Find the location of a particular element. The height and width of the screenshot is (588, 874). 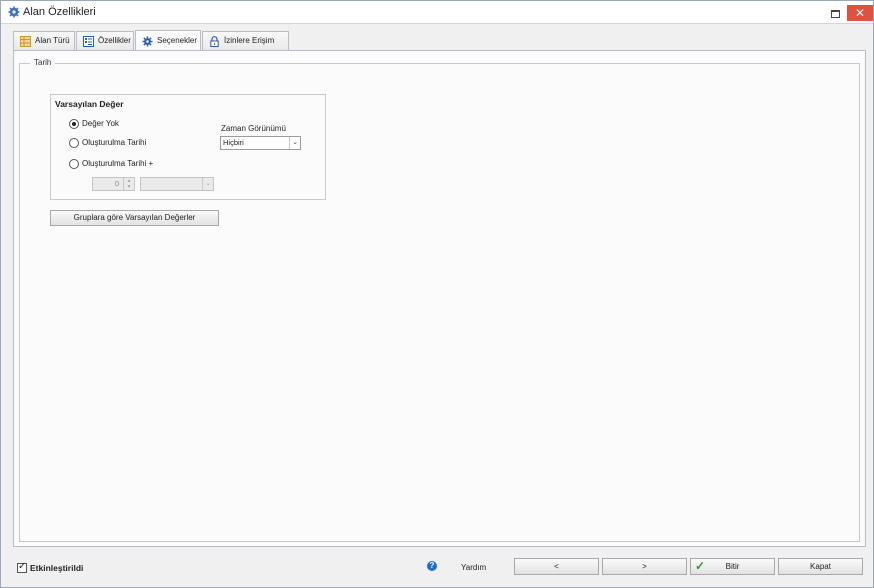

time-view-value: Hiçbiri is located at coordinates (233, 142).